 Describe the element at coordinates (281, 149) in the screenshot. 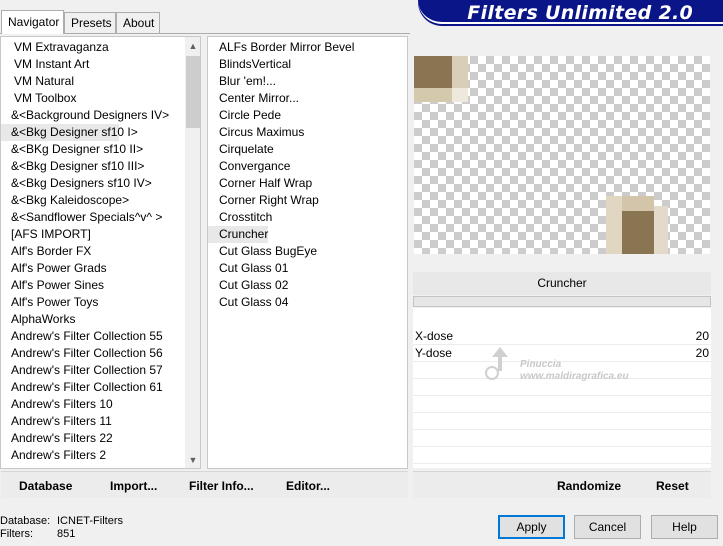

I see `filter-item: Cirquelate` at that location.